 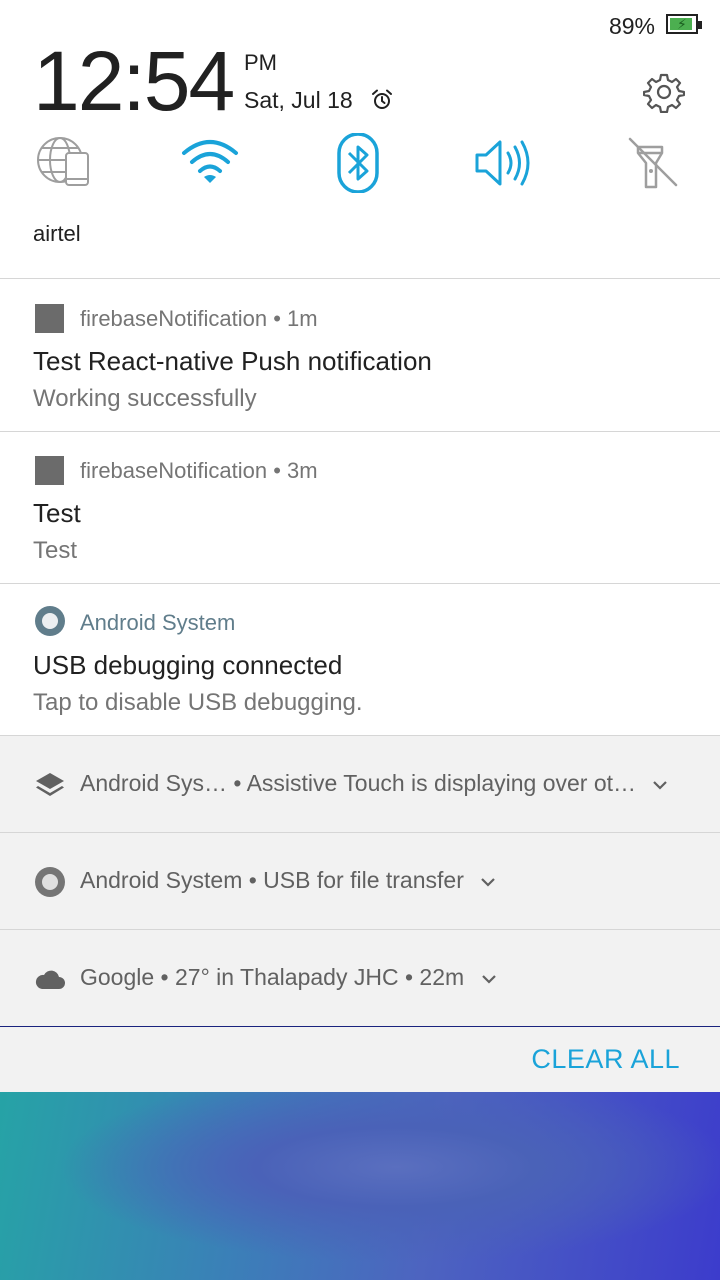 I want to click on clock: 12:54, so click(x=134, y=81).